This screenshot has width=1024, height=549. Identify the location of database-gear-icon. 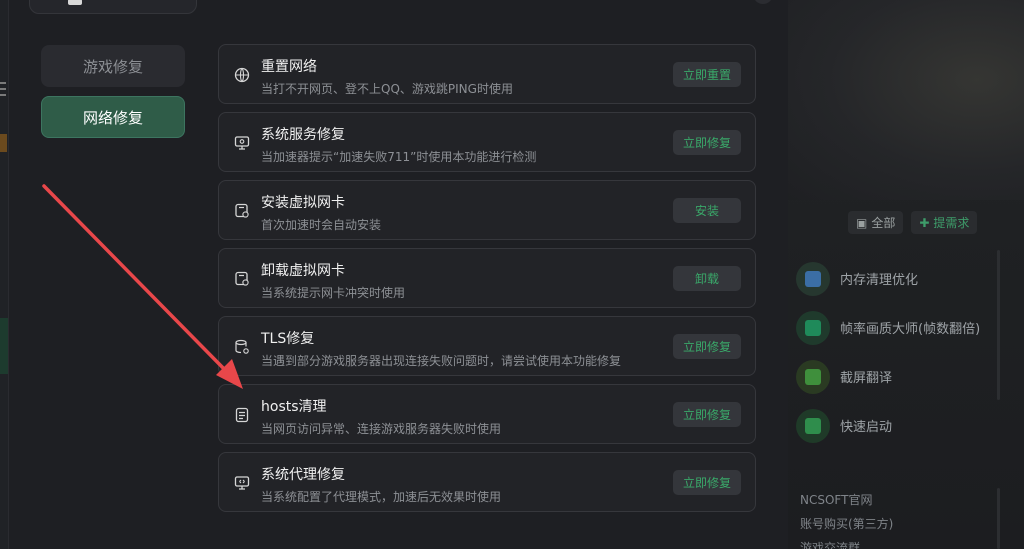
(242, 347).